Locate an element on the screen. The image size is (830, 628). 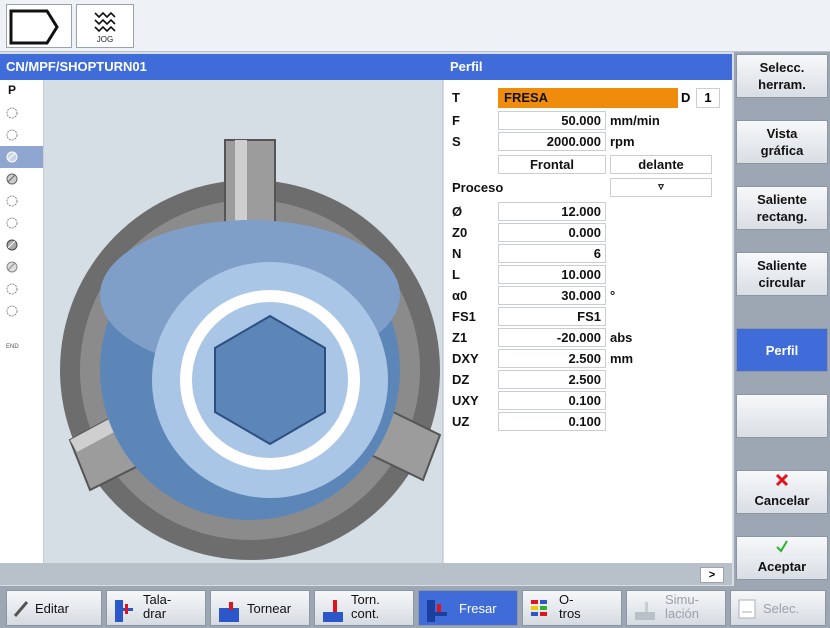
operating-area-arrow-icon is located at coordinates (39, 26).